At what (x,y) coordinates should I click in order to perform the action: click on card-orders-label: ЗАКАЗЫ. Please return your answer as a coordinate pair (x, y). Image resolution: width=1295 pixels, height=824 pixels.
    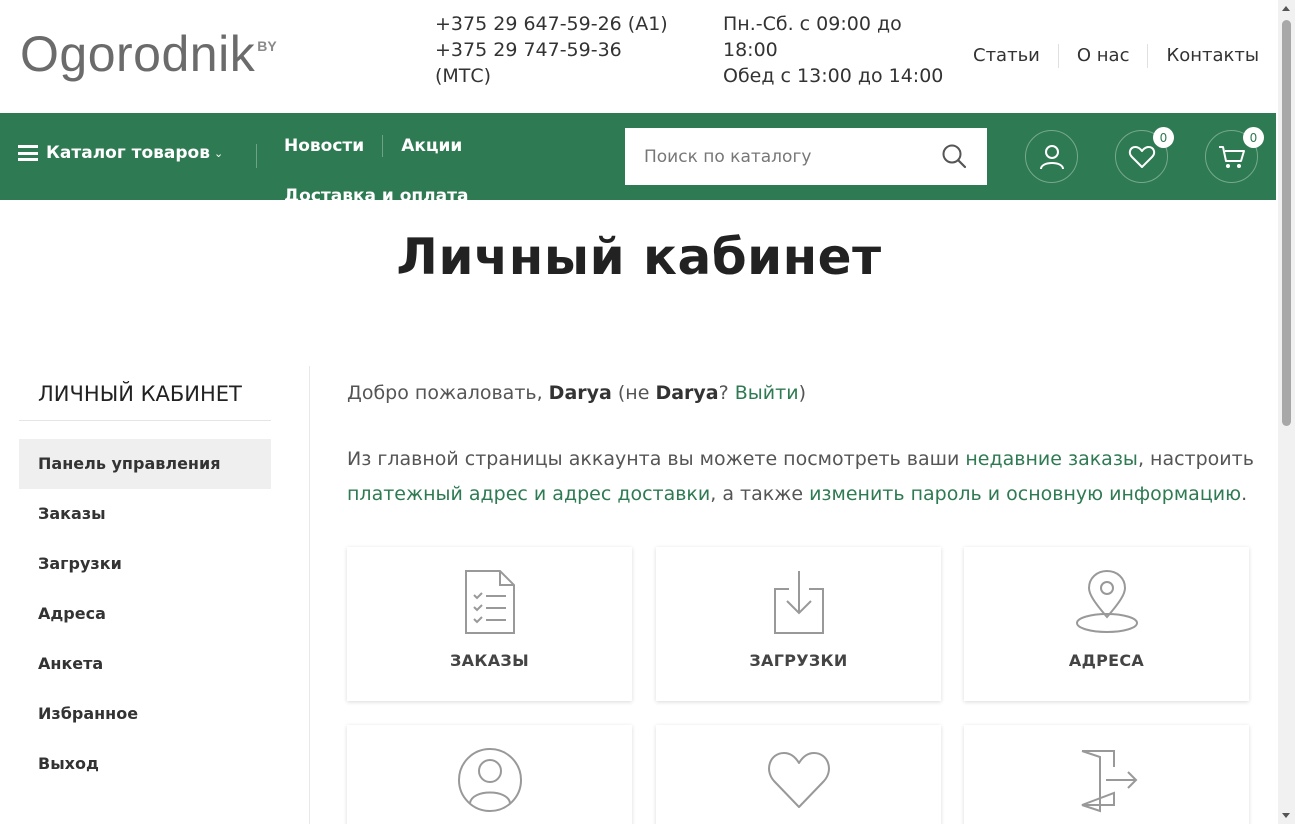
    Looking at the image, I should click on (489, 660).